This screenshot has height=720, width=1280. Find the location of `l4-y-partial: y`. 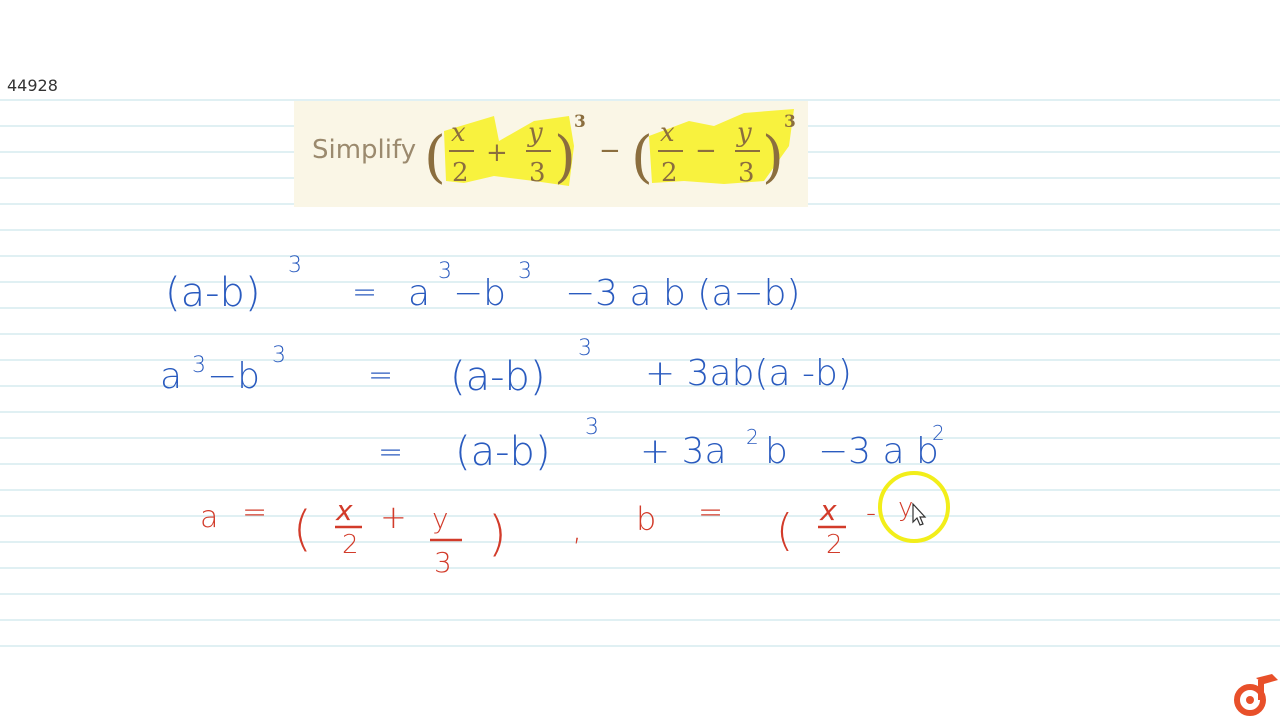

l4-y-partial: y is located at coordinates (905, 508).